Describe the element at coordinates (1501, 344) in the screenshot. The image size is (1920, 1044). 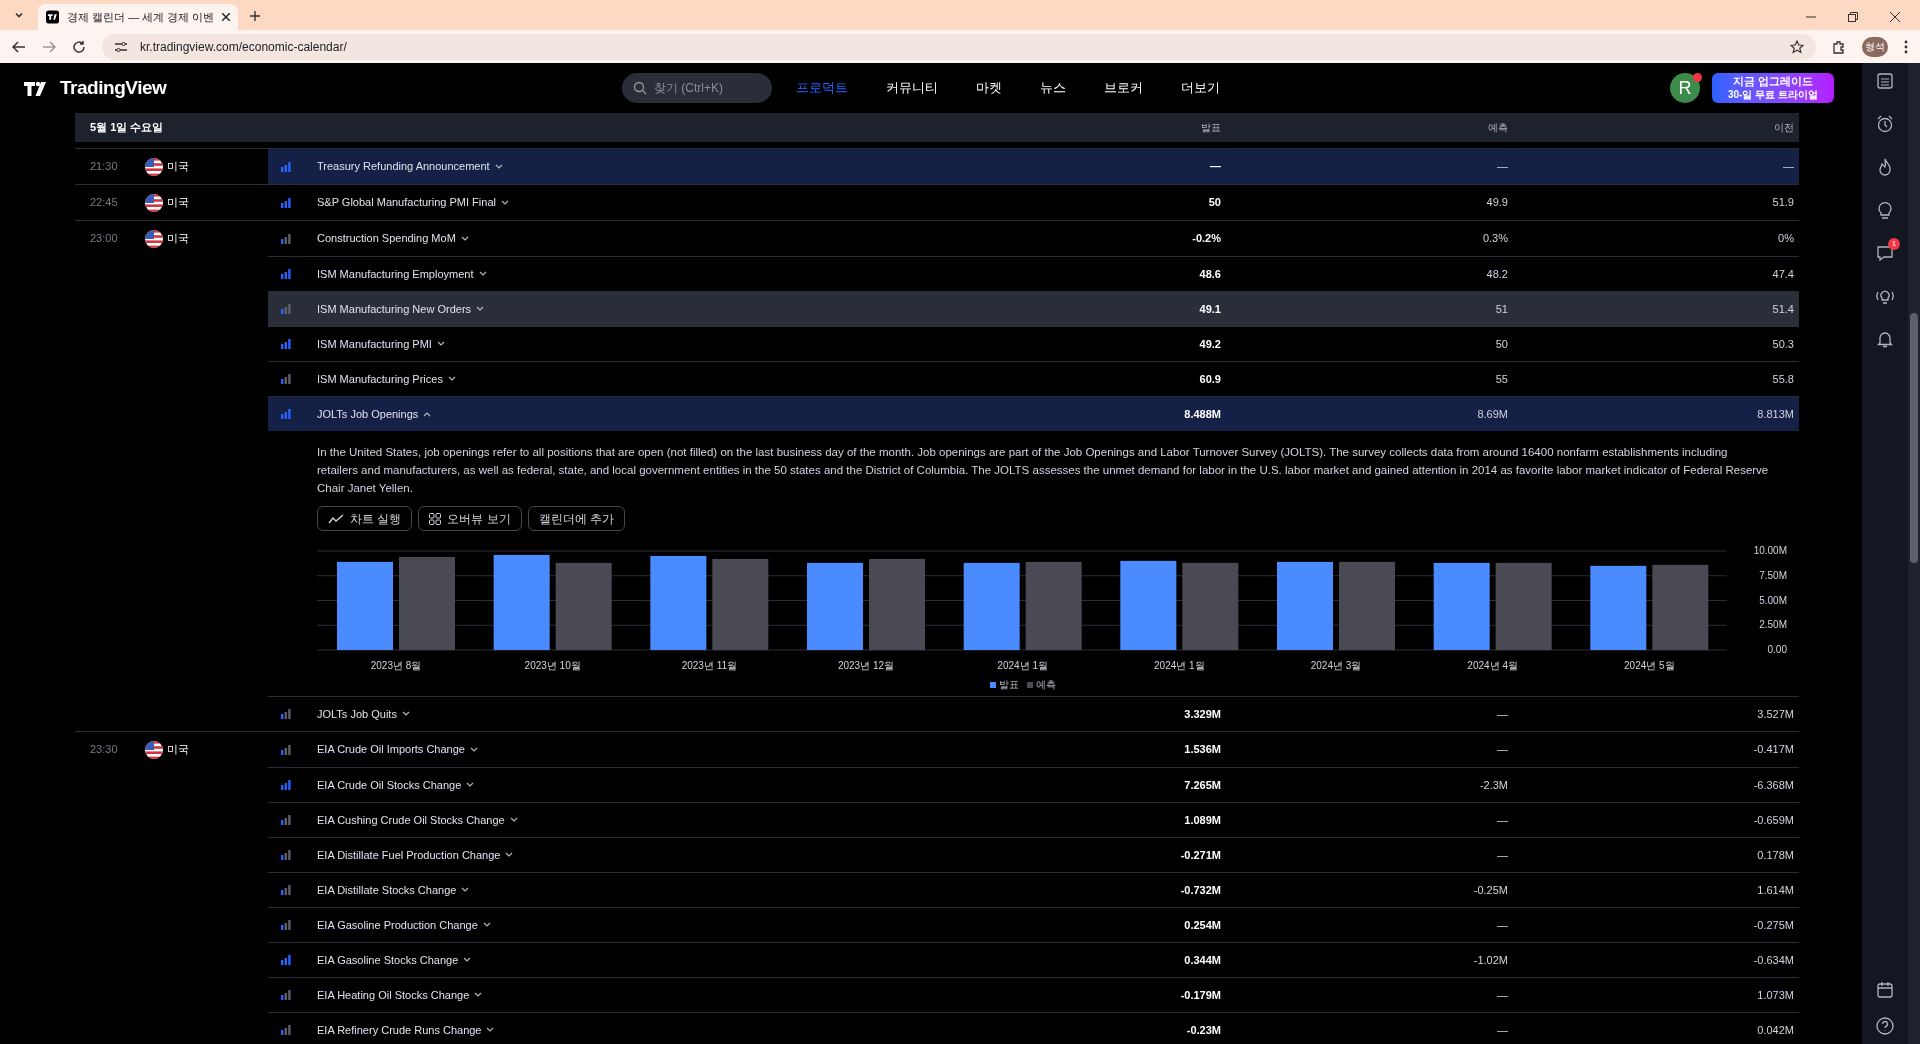
I see `forecast-value: 50` at that location.